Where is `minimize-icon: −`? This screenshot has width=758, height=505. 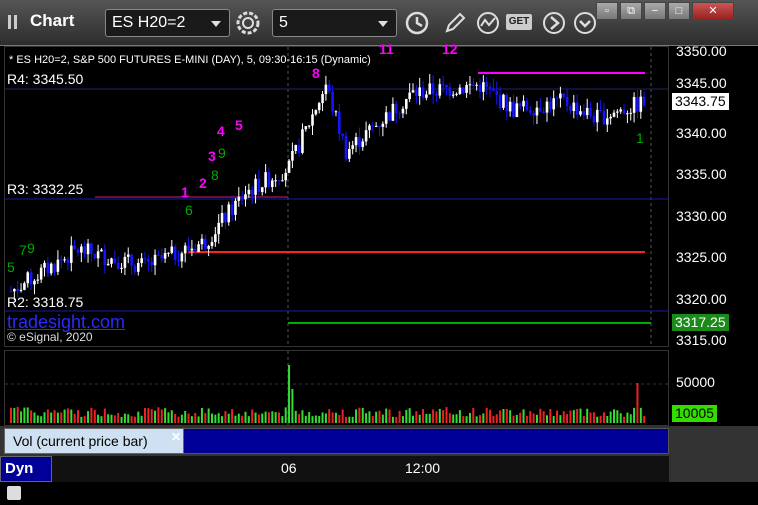
minimize-icon: − is located at coordinates (655, 11).